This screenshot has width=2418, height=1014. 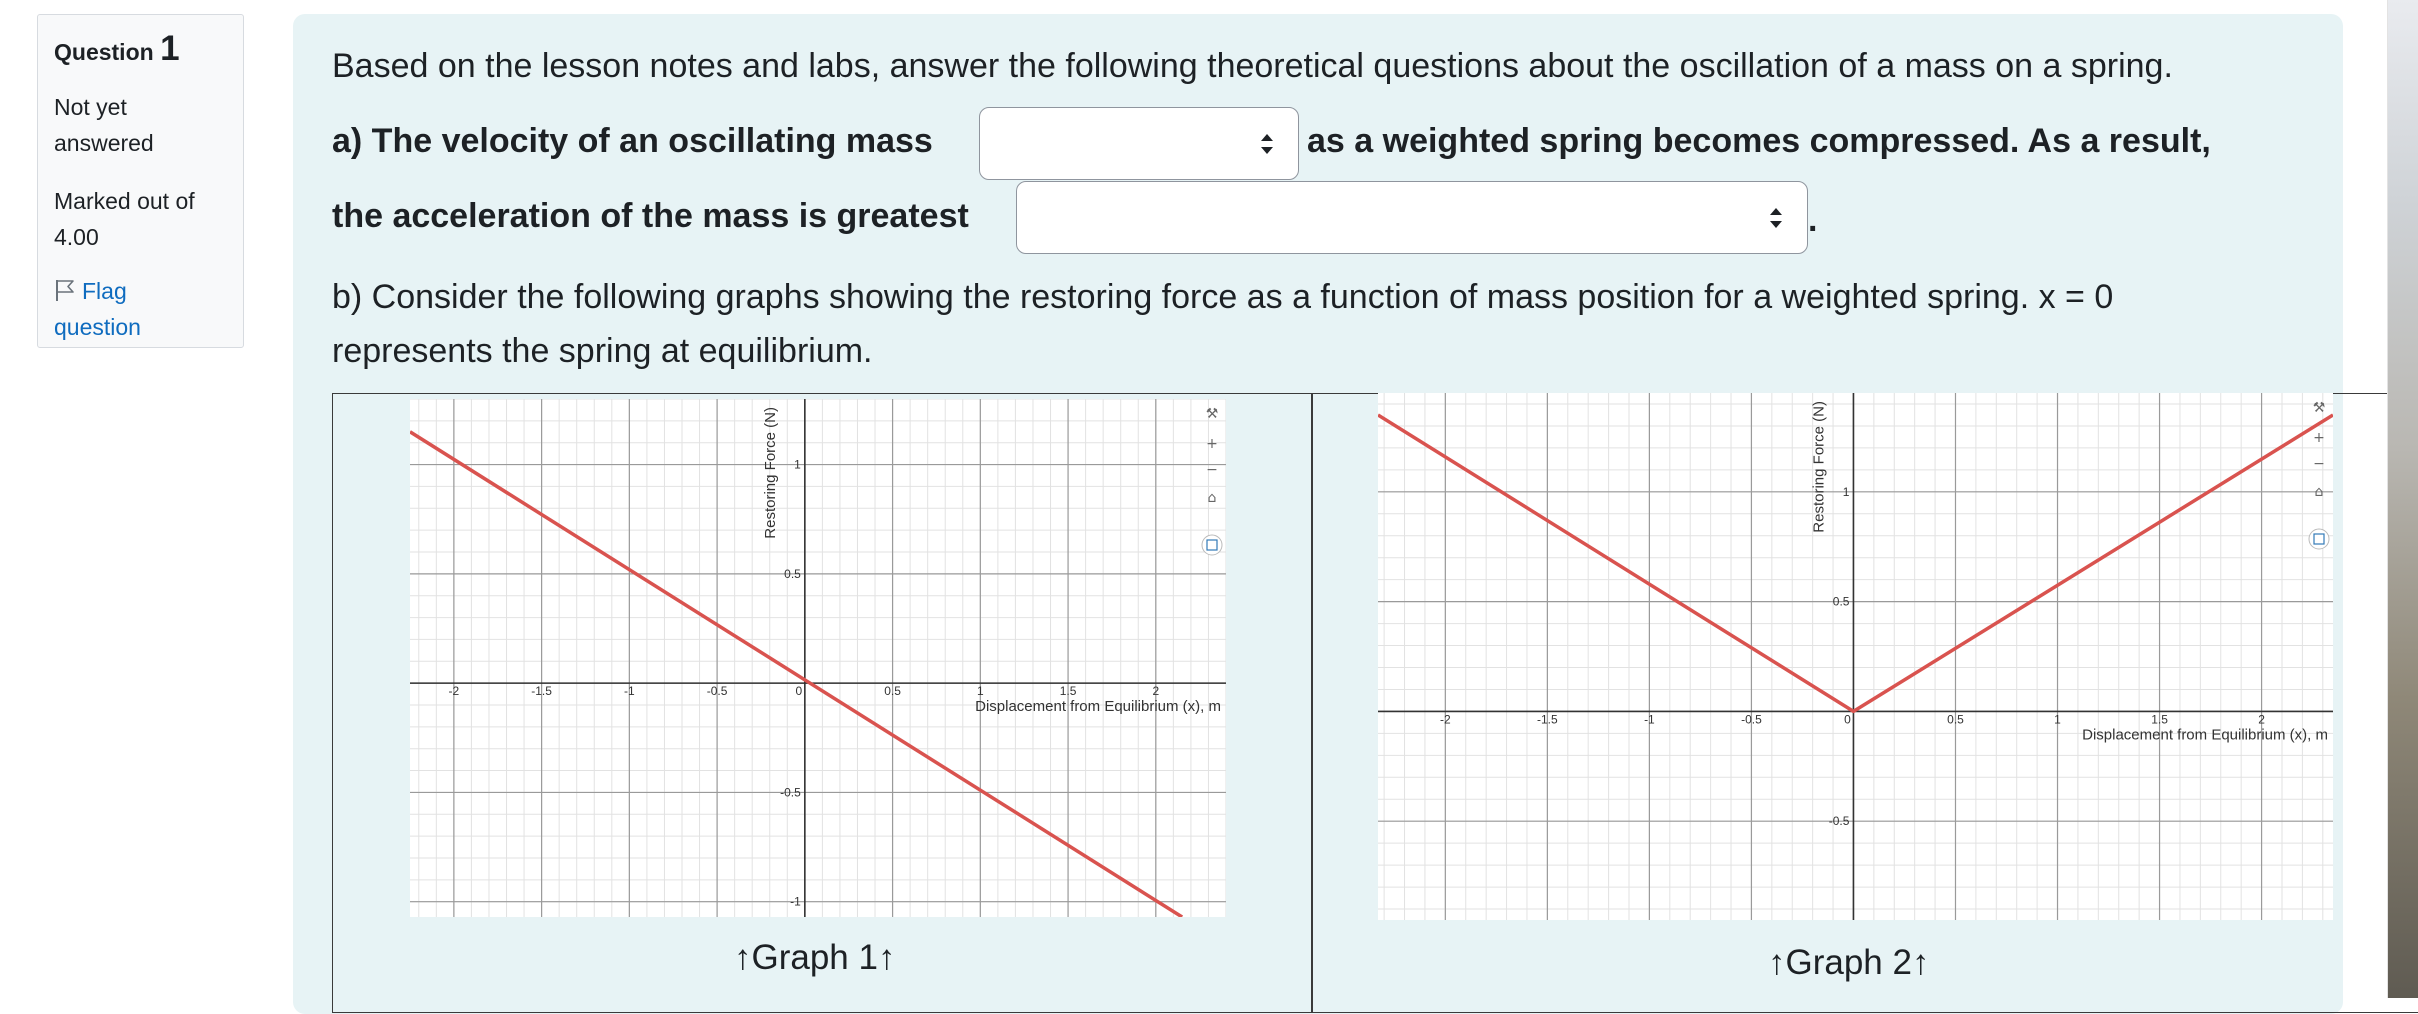 What do you see at coordinates (104, 52) in the screenshot?
I see `question-label: Question` at bounding box center [104, 52].